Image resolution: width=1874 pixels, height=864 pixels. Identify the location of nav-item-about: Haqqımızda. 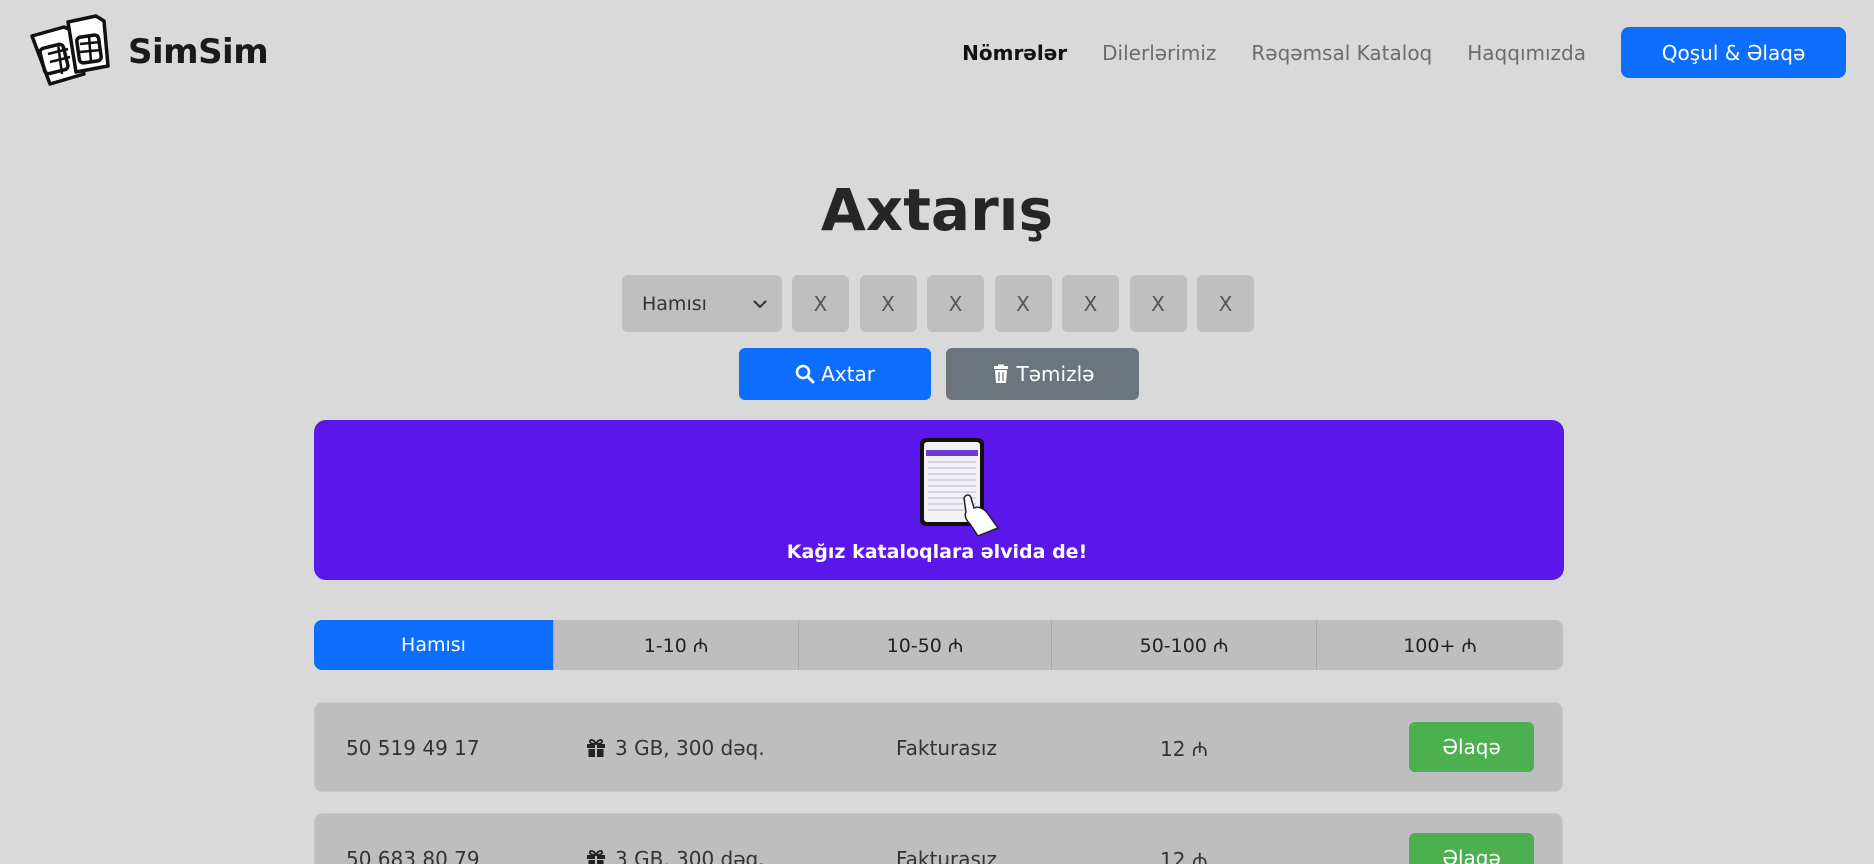
(1526, 53).